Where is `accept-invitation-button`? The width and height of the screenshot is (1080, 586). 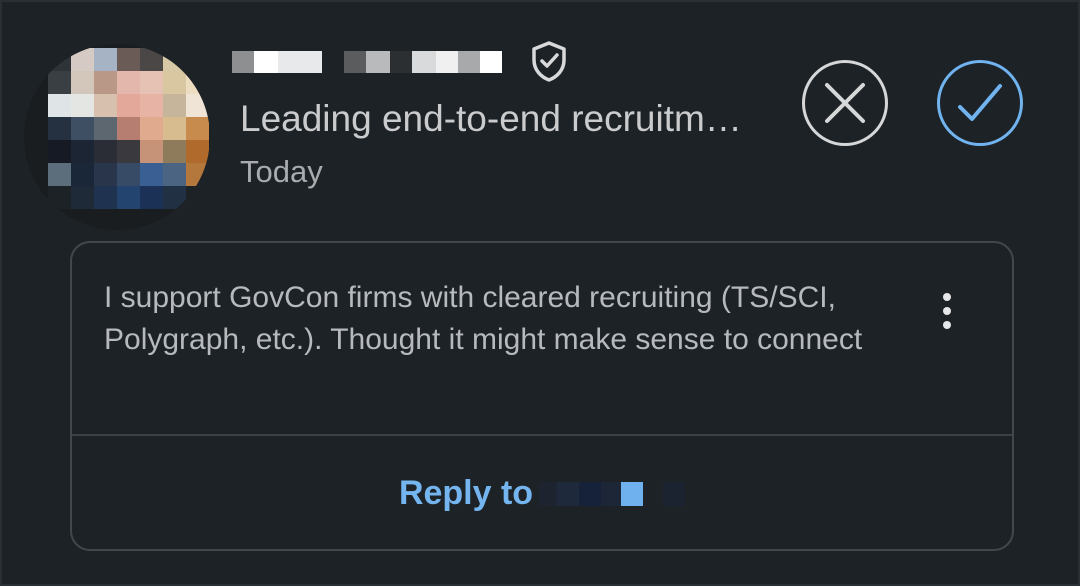 accept-invitation-button is located at coordinates (980, 103).